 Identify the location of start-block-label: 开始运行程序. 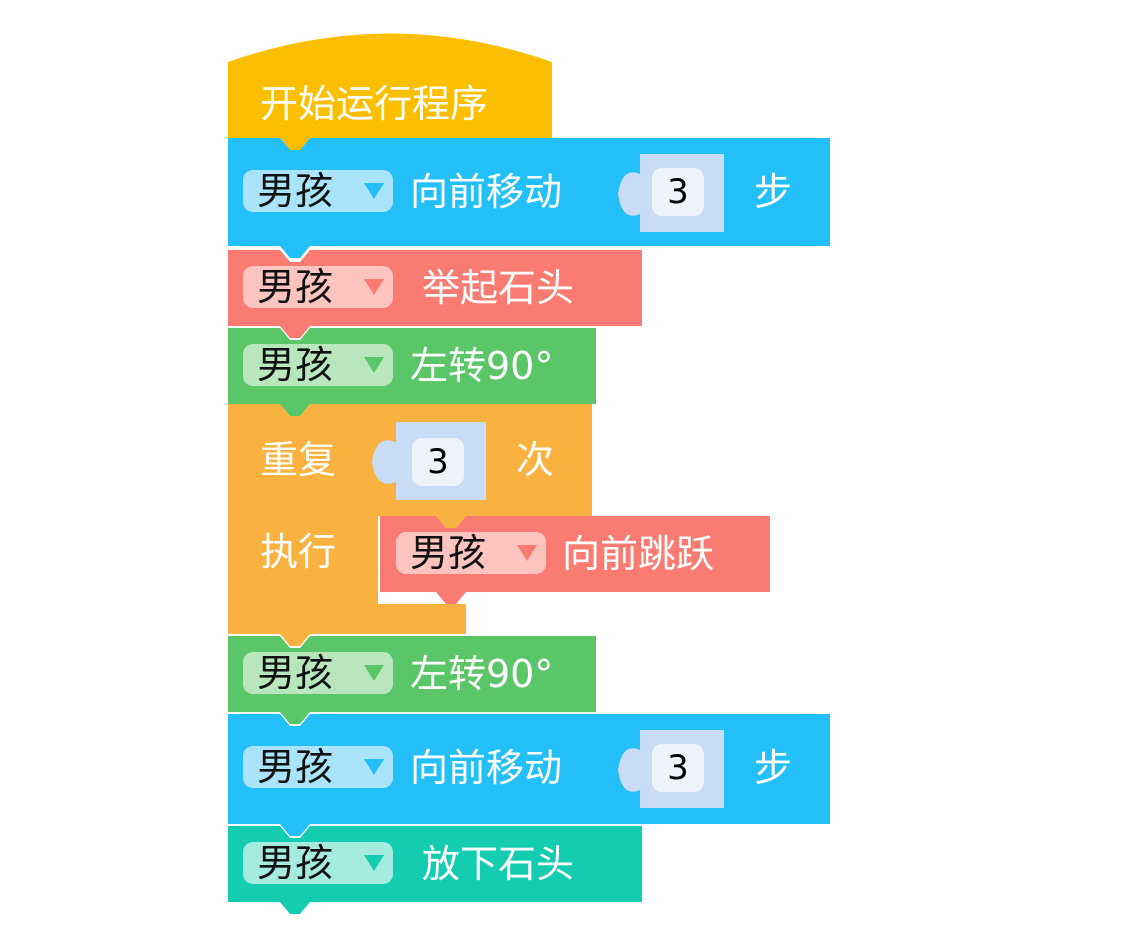
(374, 104).